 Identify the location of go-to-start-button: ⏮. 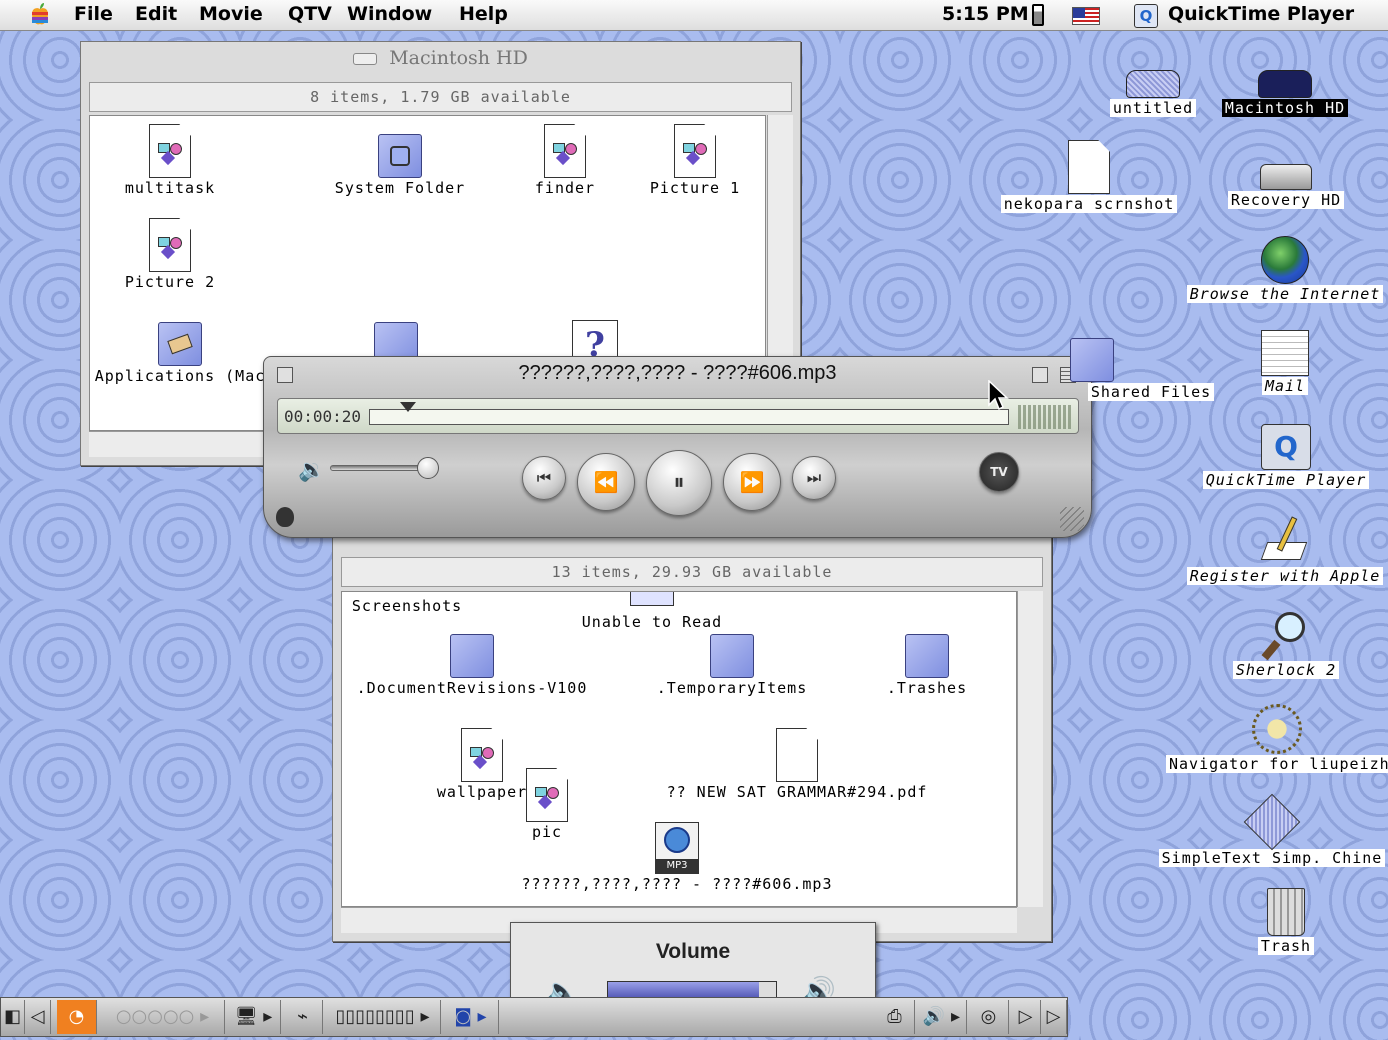
(544, 478).